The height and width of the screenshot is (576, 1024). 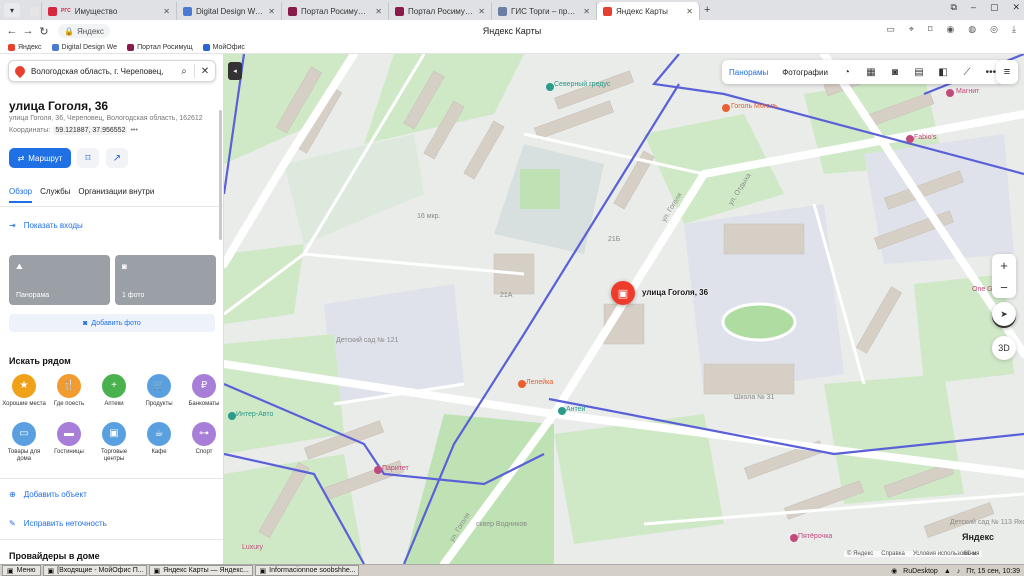 I want to click on reload-icon: ↻, so click(x=44, y=31).